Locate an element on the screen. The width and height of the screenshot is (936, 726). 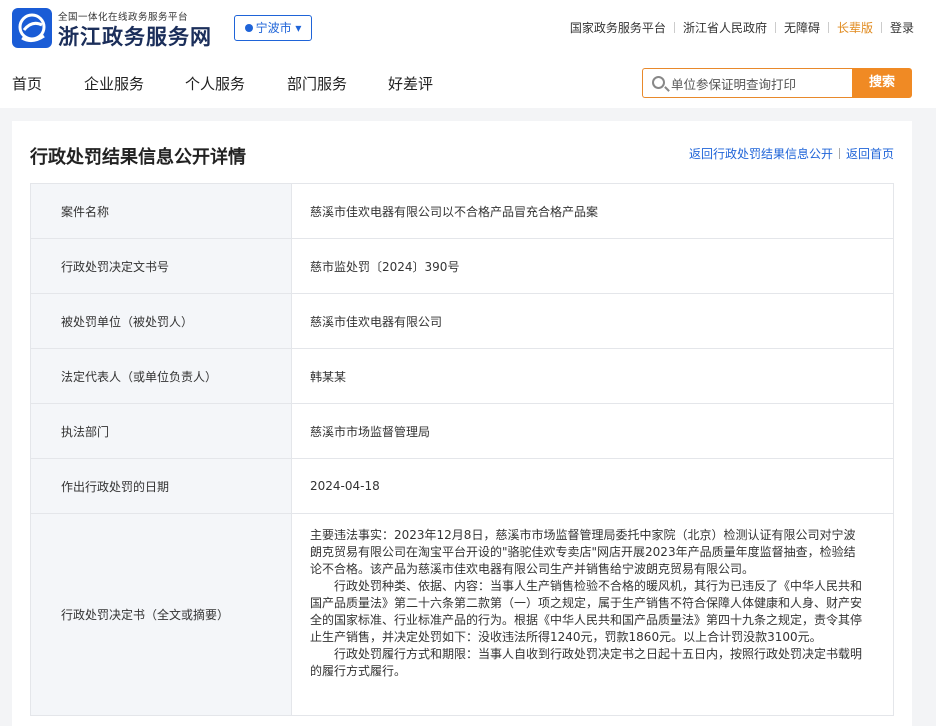
link-accessibility: 无障碍 is located at coordinates (802, 27).